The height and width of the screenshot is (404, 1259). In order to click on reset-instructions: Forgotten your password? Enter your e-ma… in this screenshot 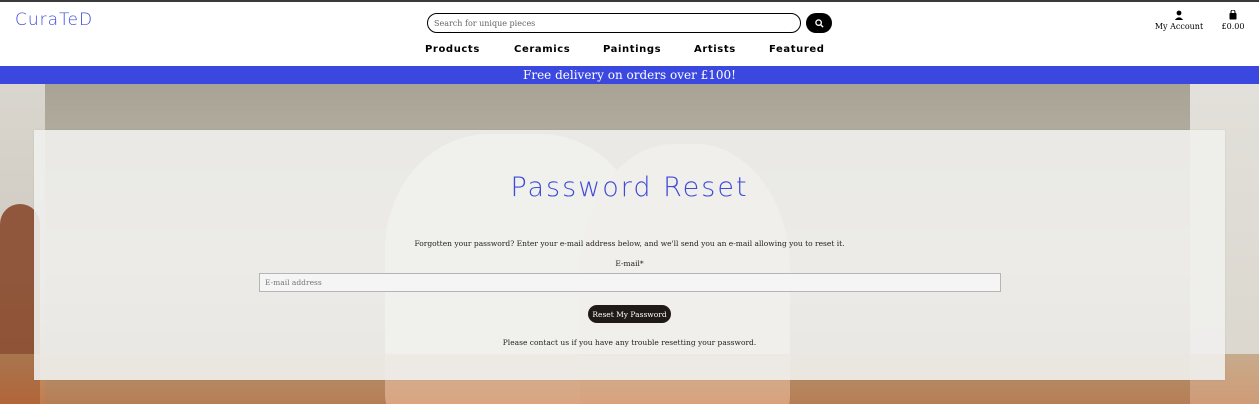, I will do `click(629, 243)`.